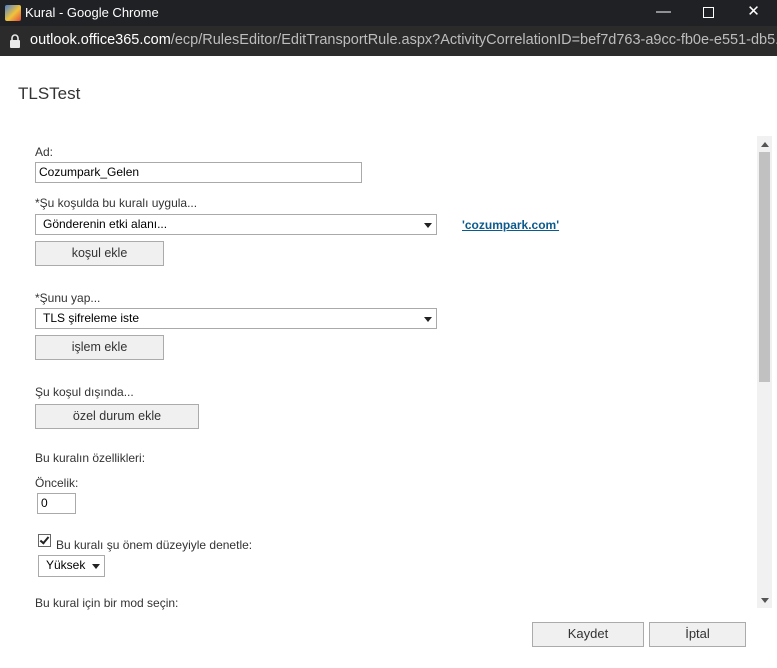 This screenshot has height=668, width=777. What do you see at coordinates (57, 483) in the screenshot?
I see `priority-label: Öncelik:` at bounding box center [57, 483].